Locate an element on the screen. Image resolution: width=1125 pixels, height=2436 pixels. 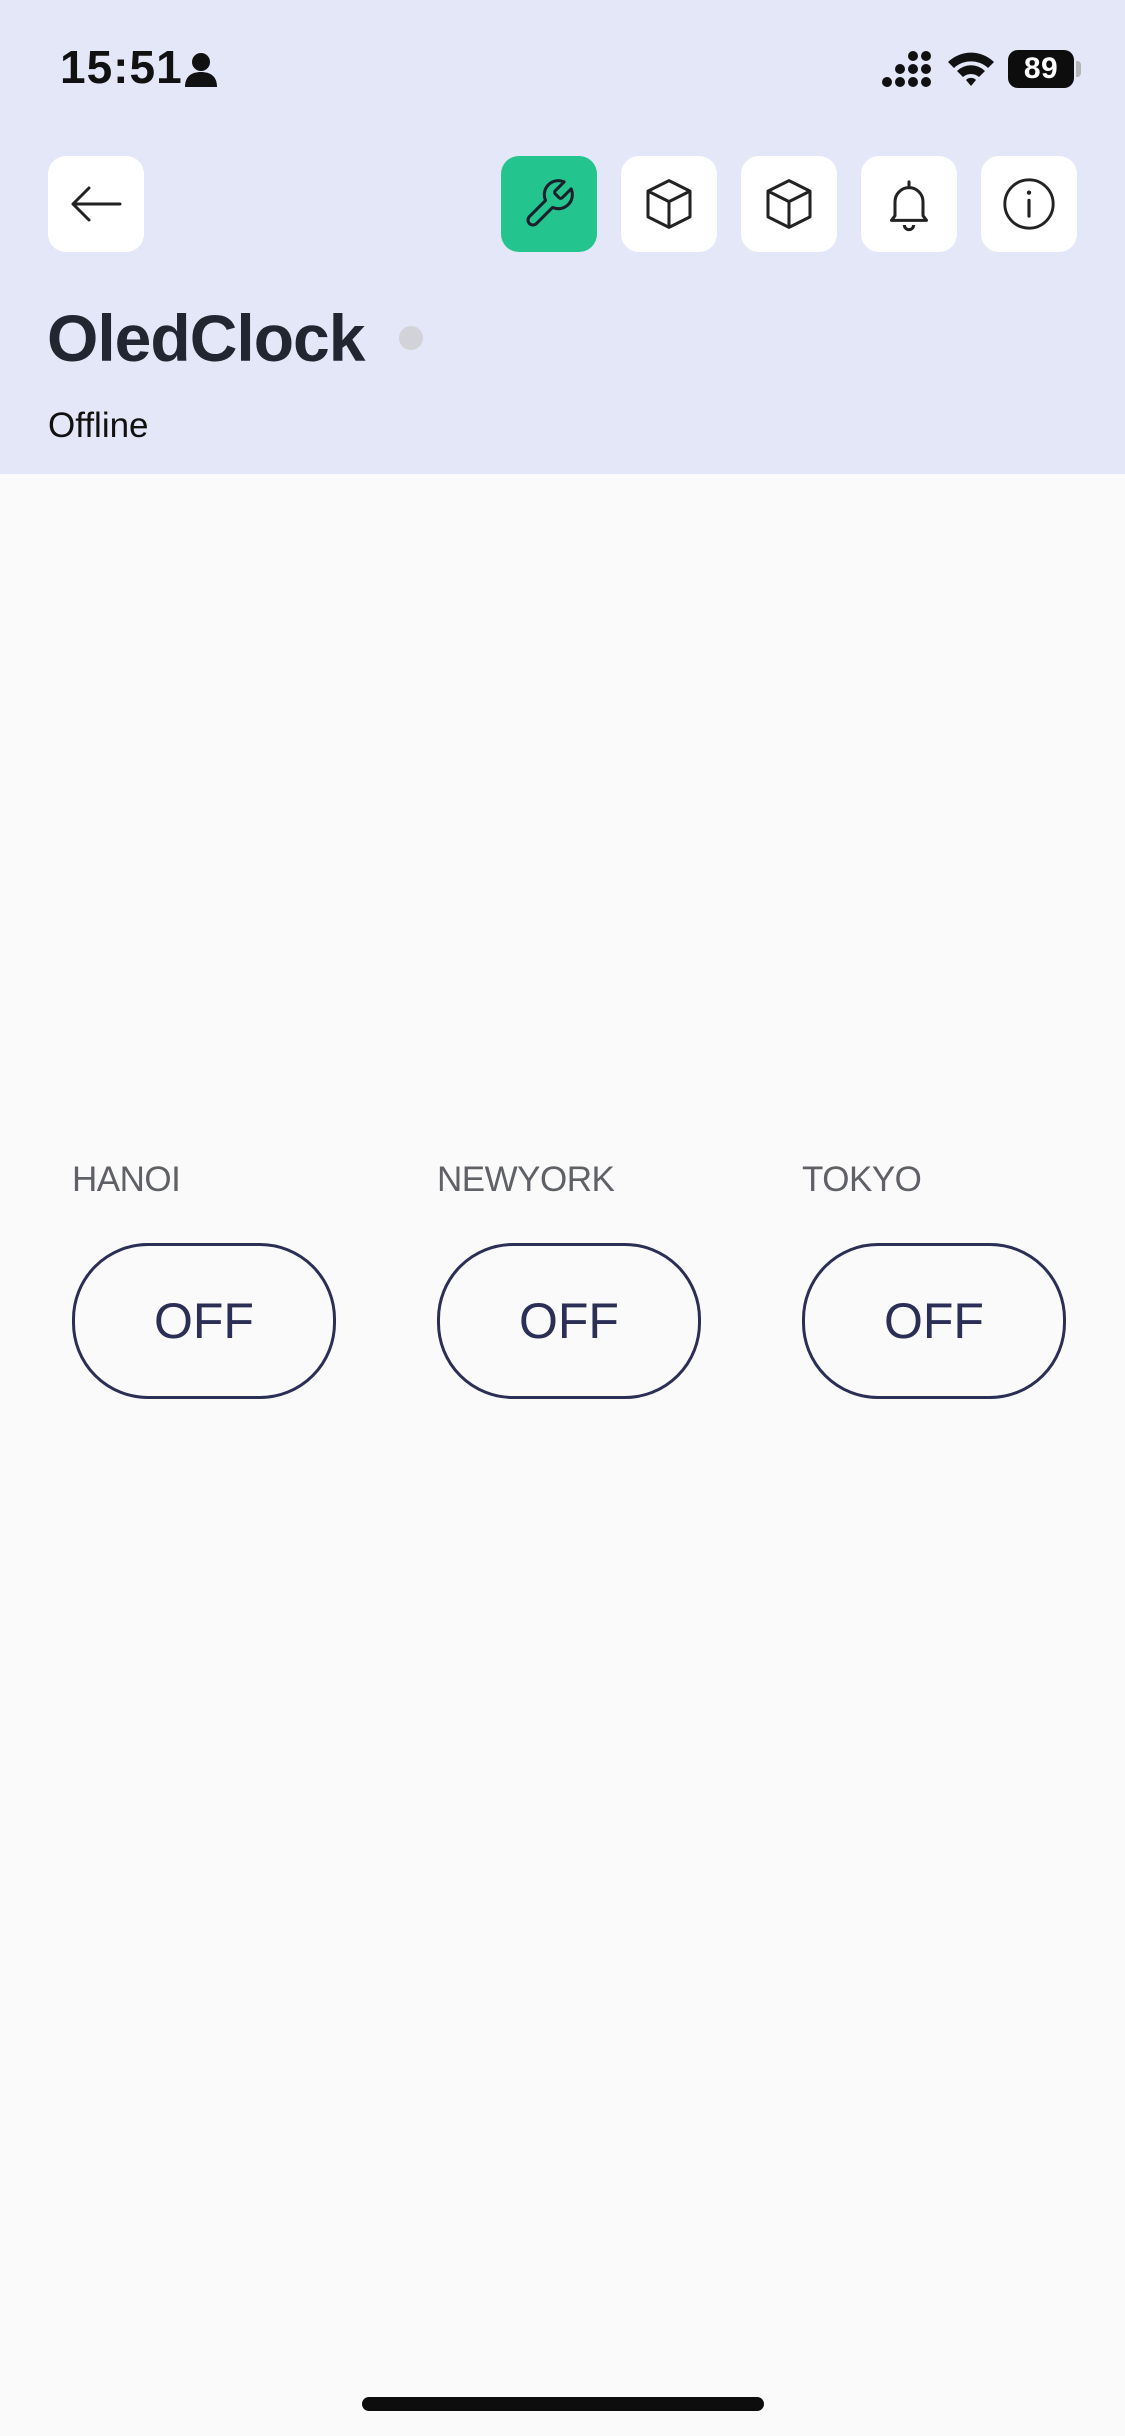
status-bar-time: 15:51 is located at coordinates (121, 67).